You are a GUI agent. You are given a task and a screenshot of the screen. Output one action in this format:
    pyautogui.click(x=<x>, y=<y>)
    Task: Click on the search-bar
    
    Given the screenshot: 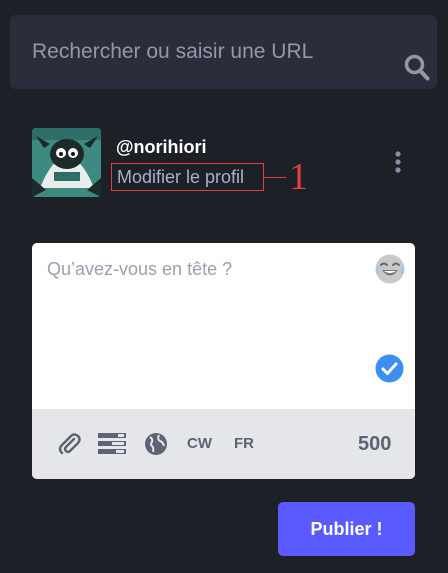 What is the action you would take?
    pyautogui.click(x=223, y=52)
    